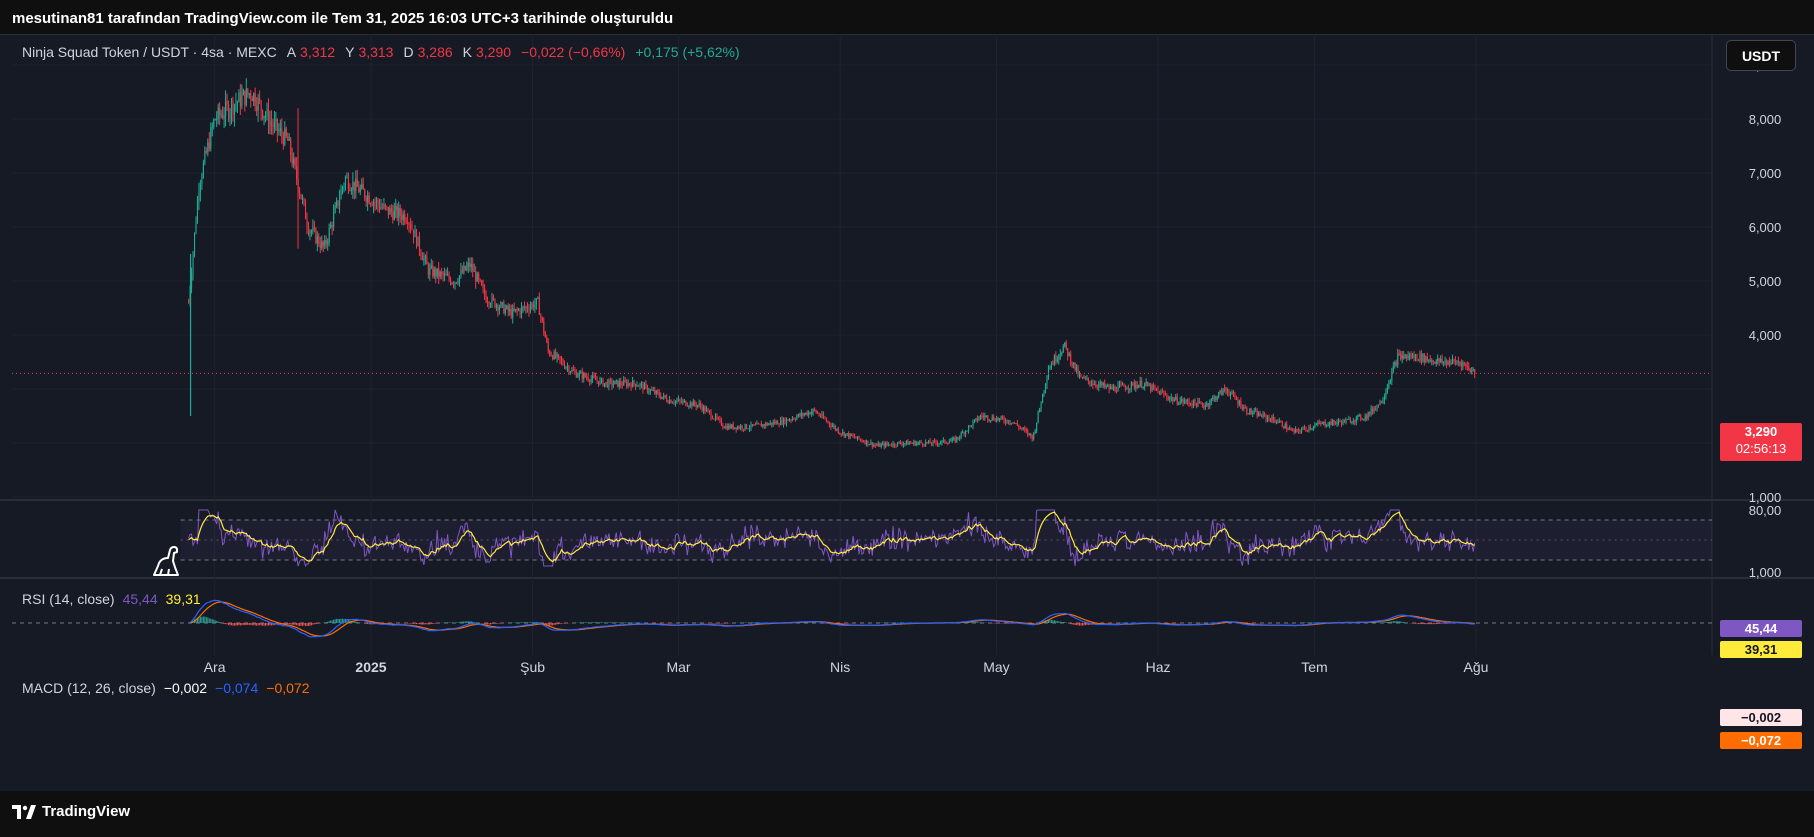 The height and width of the screenshot is (837, 1814). Describe the element at coordinates (68, 599) in the screenshot. I see `rsi-title: RSI (14, close)` at that location.